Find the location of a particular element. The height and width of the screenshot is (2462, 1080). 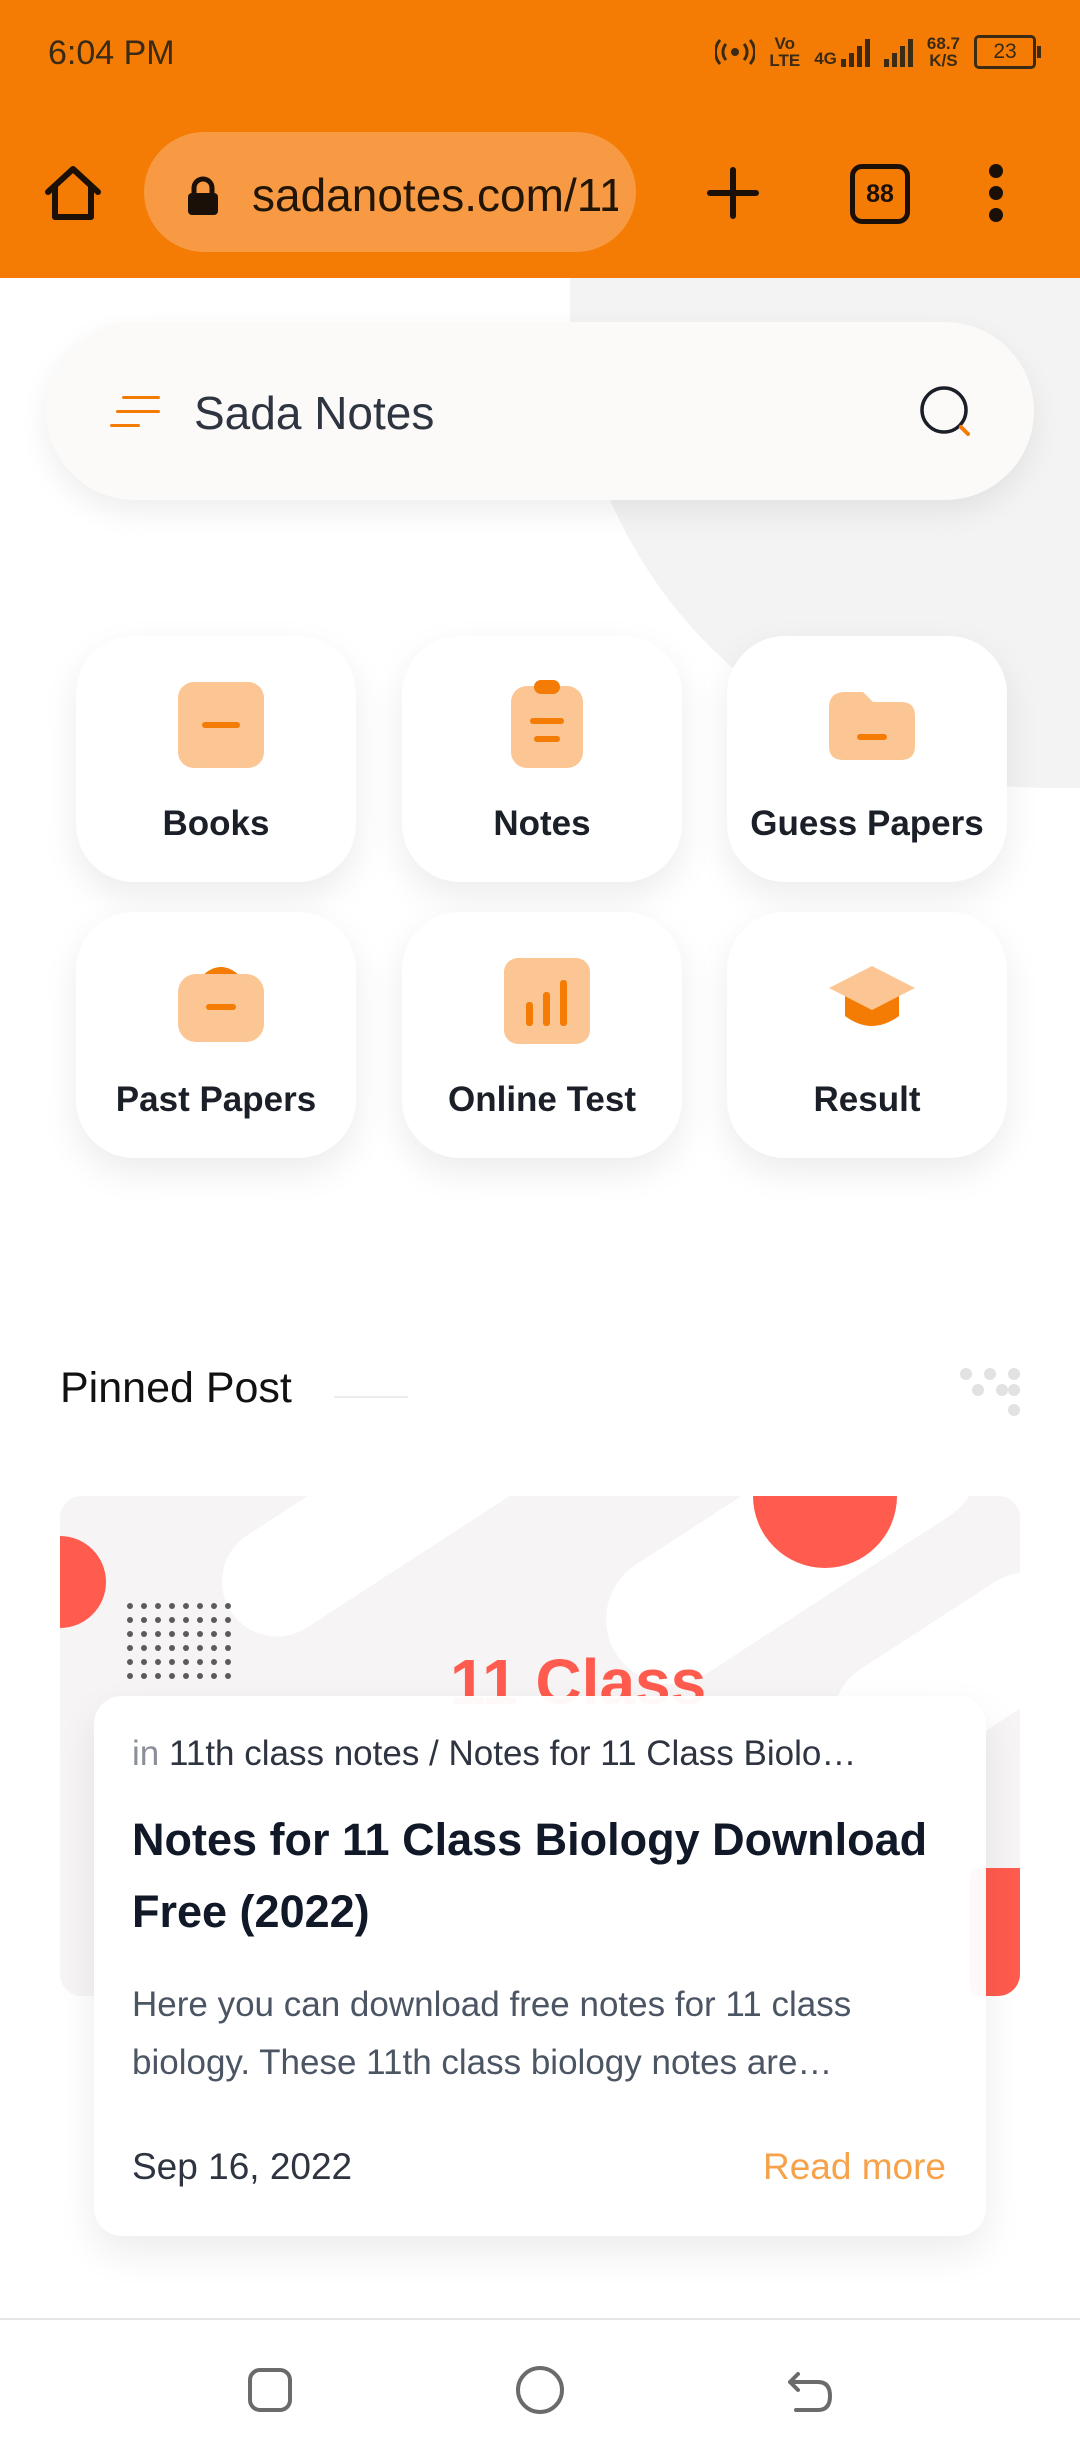

system-nav-bar is located at coordinates (540, 2390).